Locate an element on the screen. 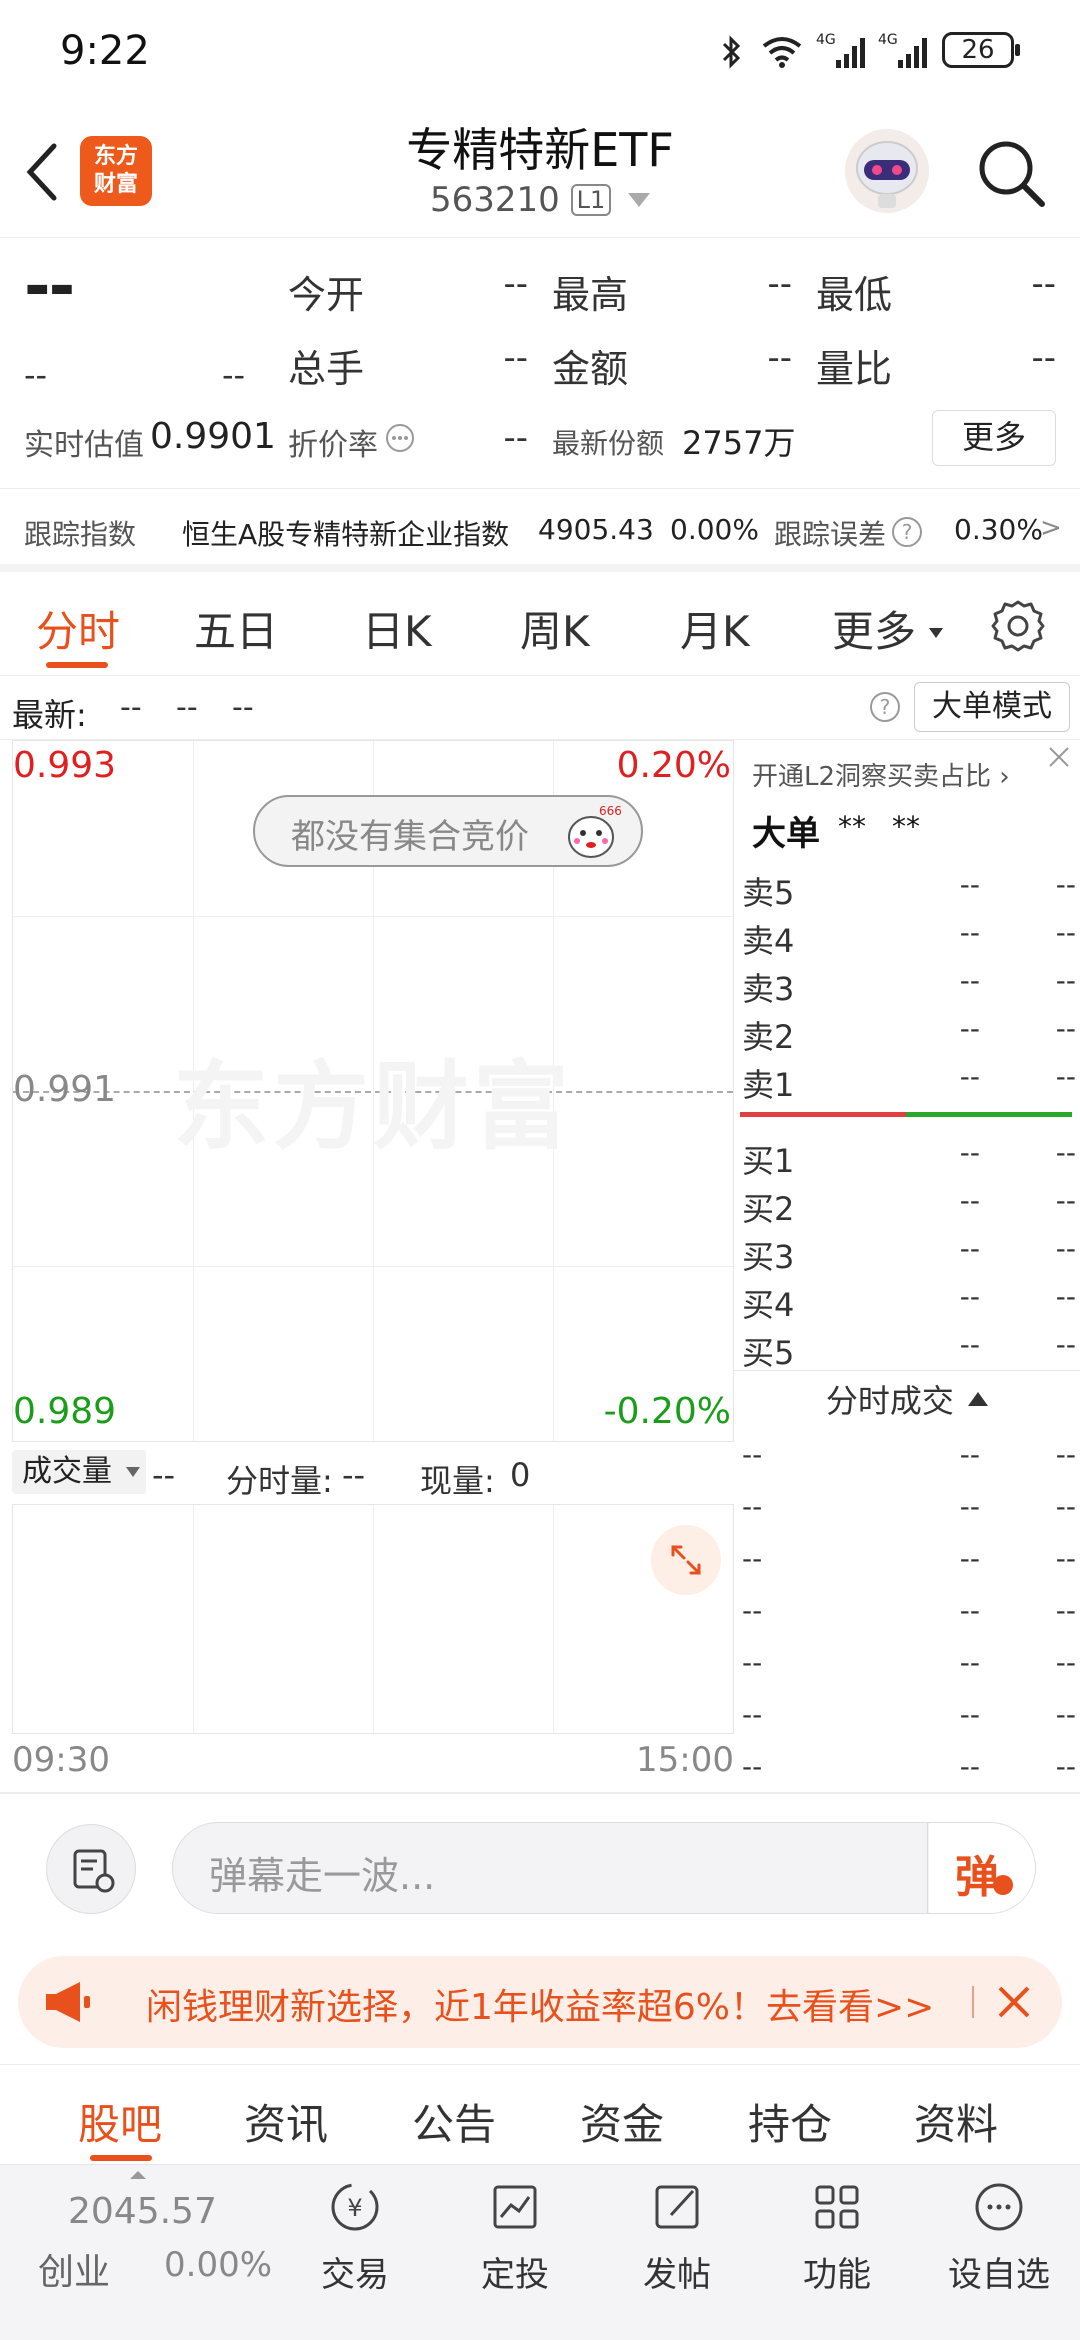 This screenshot has height=2340, width=1080. subtab-guba: 股吧 is located at coordinates (120, 2121).